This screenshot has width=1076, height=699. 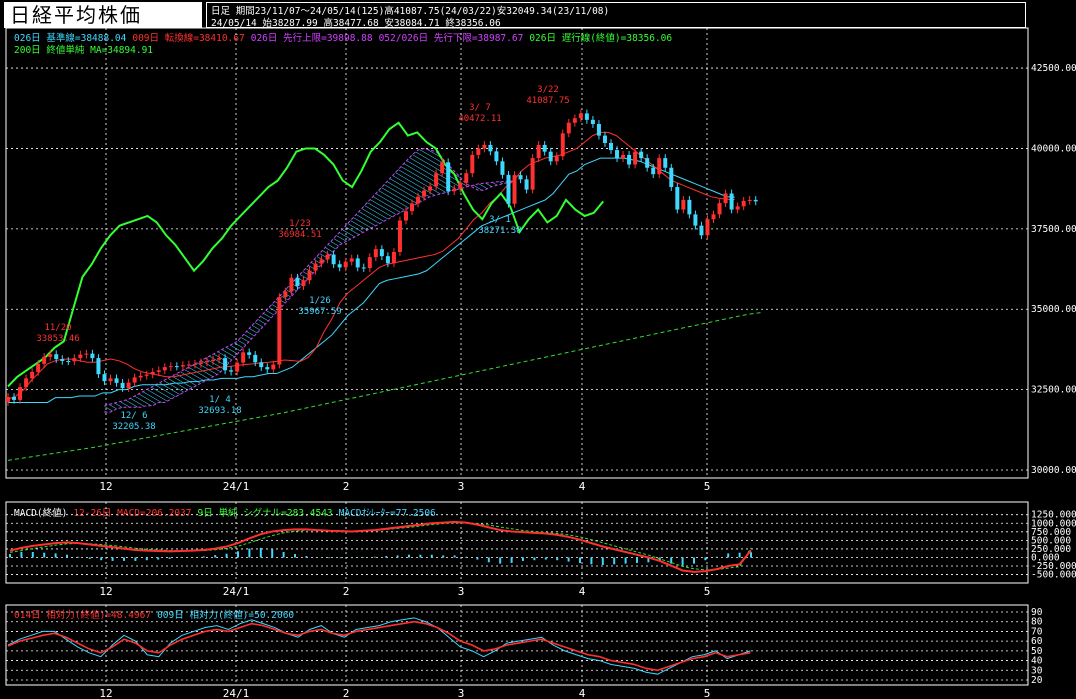 What do you see at coordinates (299, 235) in the screenshot?
I see `annotation-value: 36984.51` at bounding box center [299, 235].